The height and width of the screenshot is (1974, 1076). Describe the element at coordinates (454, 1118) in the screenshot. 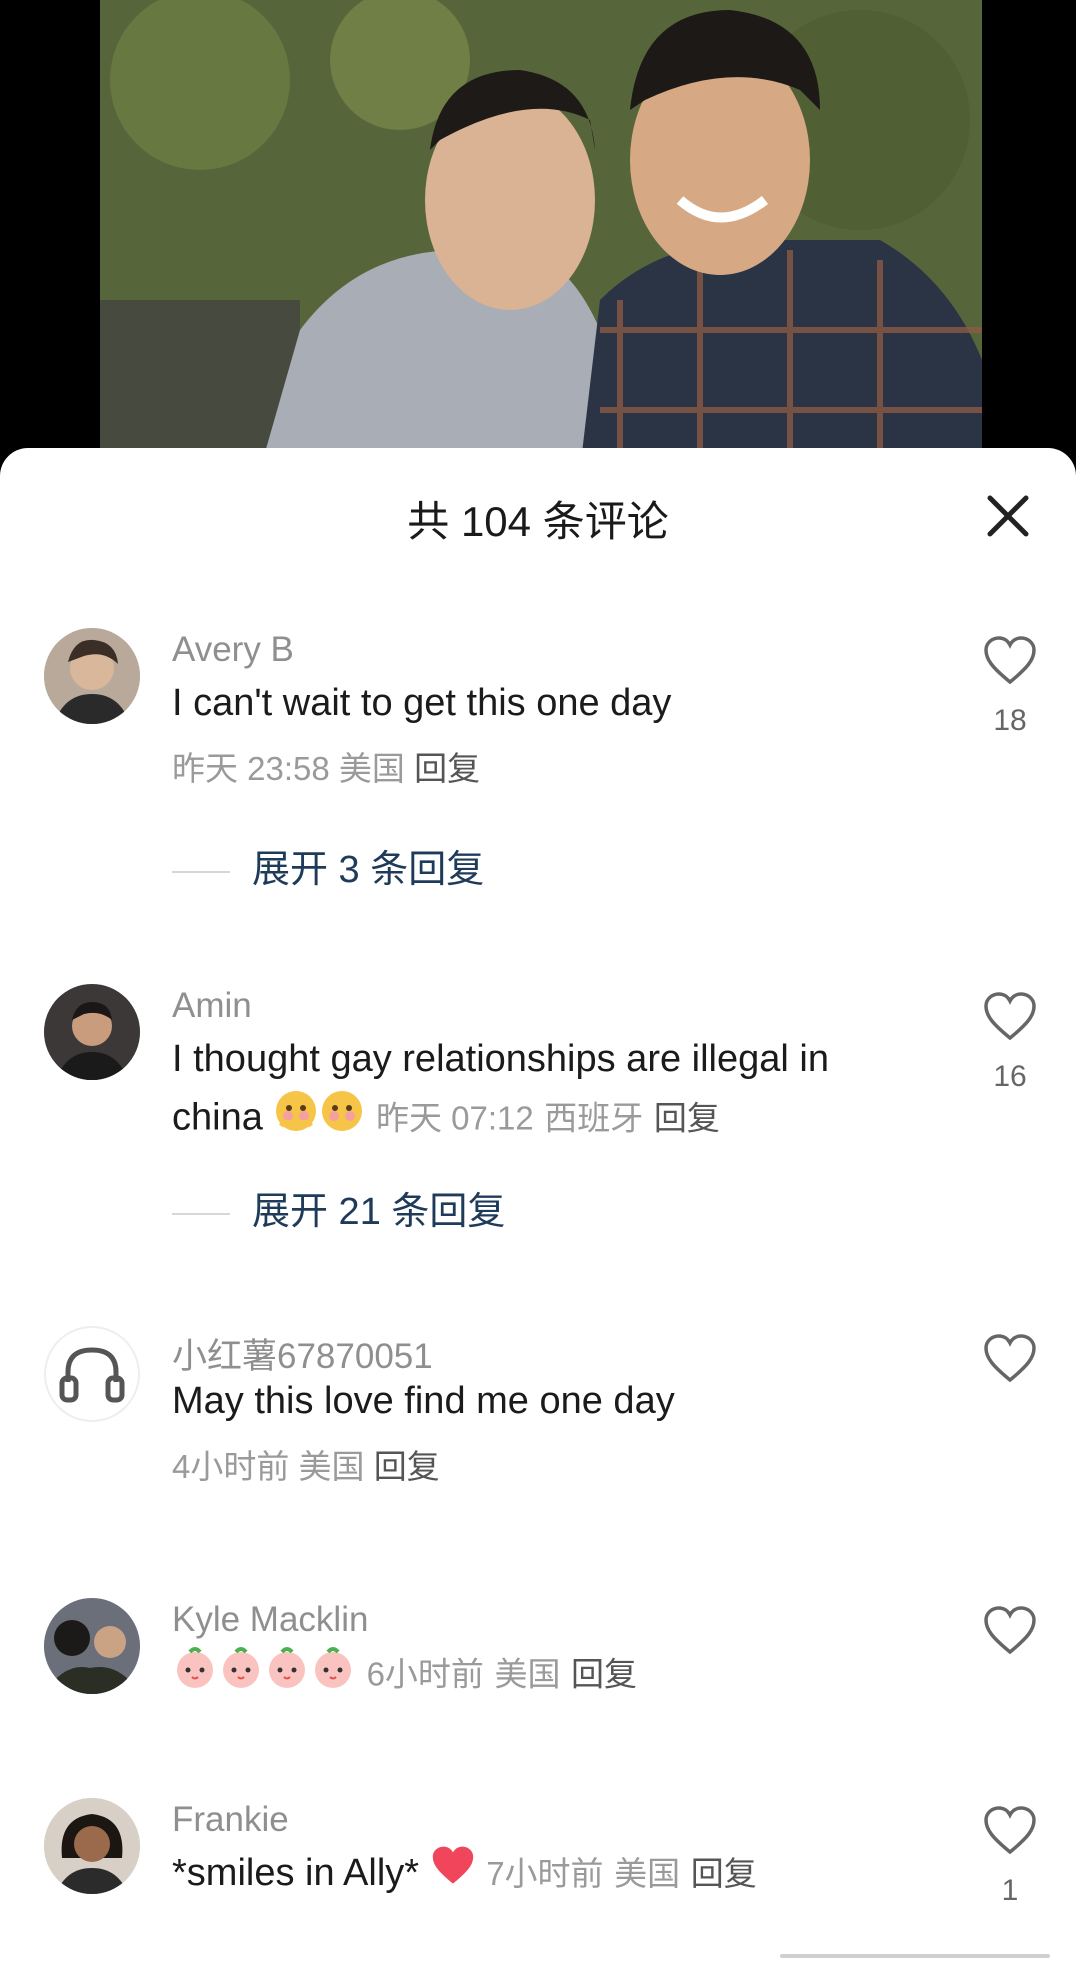

I see `comment-time: 昨天 07:12` at that location.